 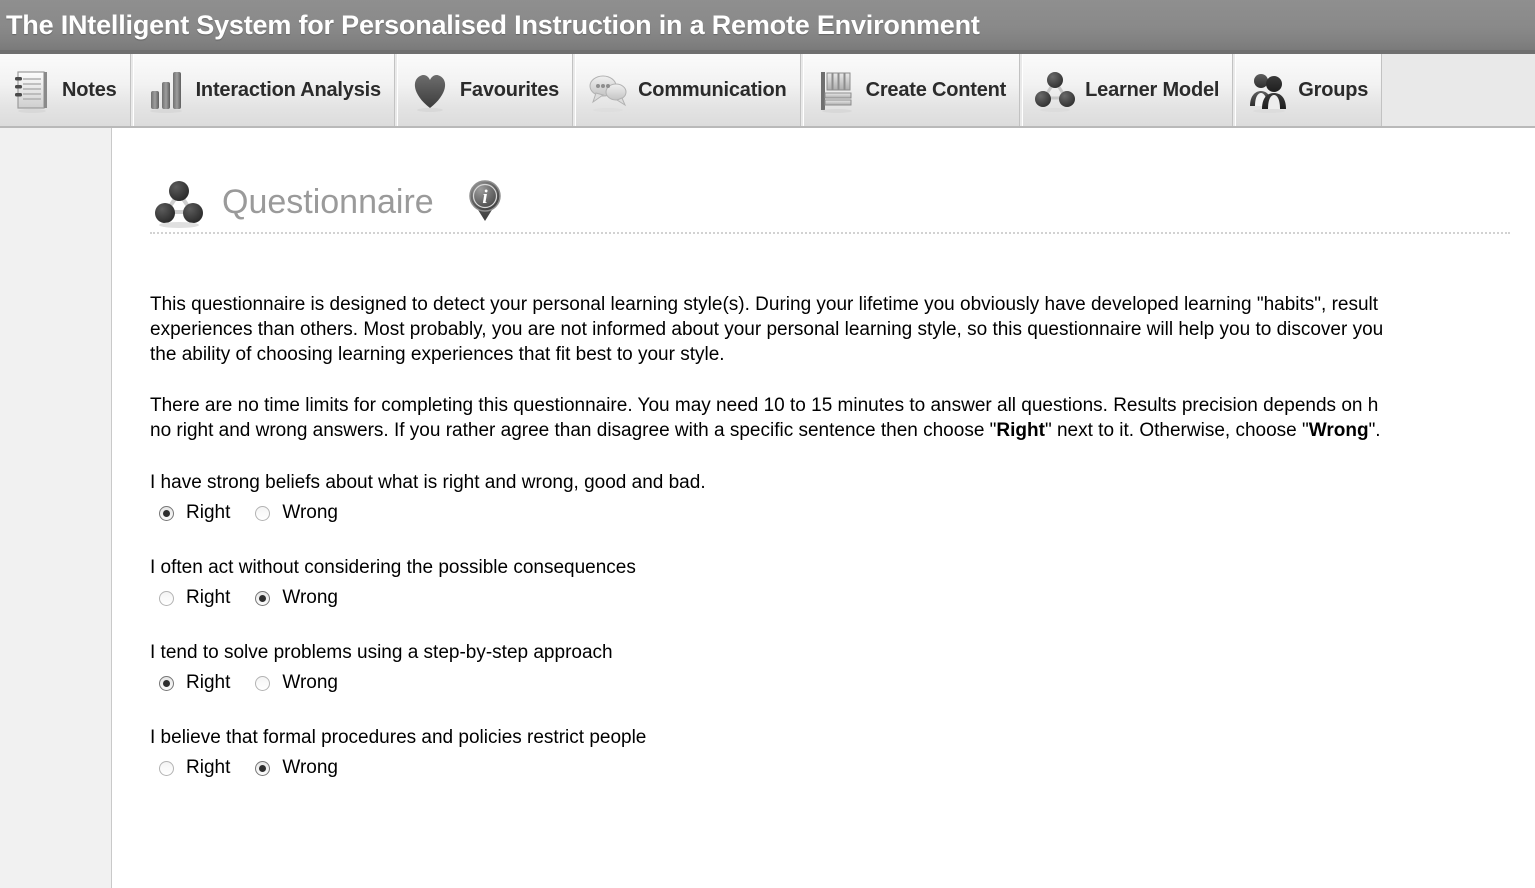 What do you see at coordinates (1338, 430) in the screenshot?
I see `intro-p2-bold-wrong: Wrong` at bounding box center [1338, 430].